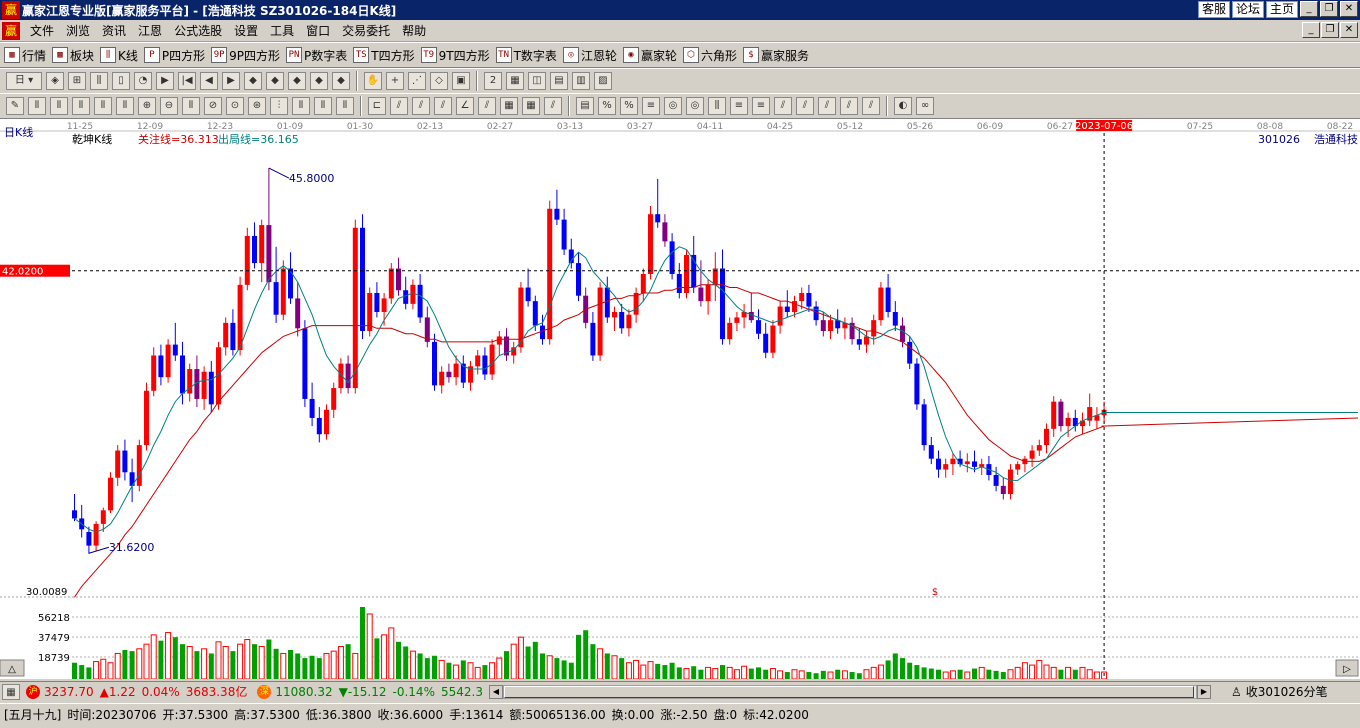 The height and width of the screenshot is (728, 1360). Describe the element at coordinates (607, 106) in the screenshot. I see `tool-button-tb3-28-icon: %` at that location.